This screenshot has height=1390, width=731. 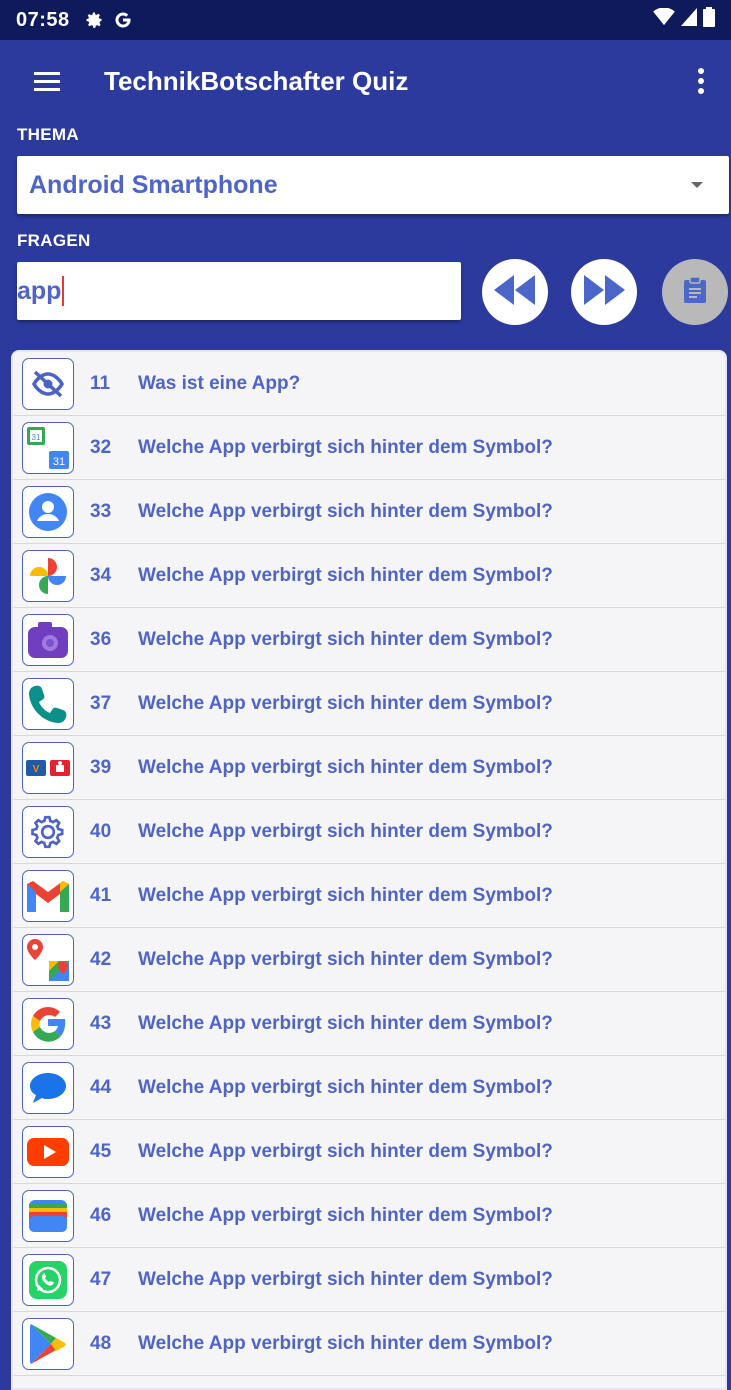 I want to click on question-number: 46, so click(x=101, y=1215).